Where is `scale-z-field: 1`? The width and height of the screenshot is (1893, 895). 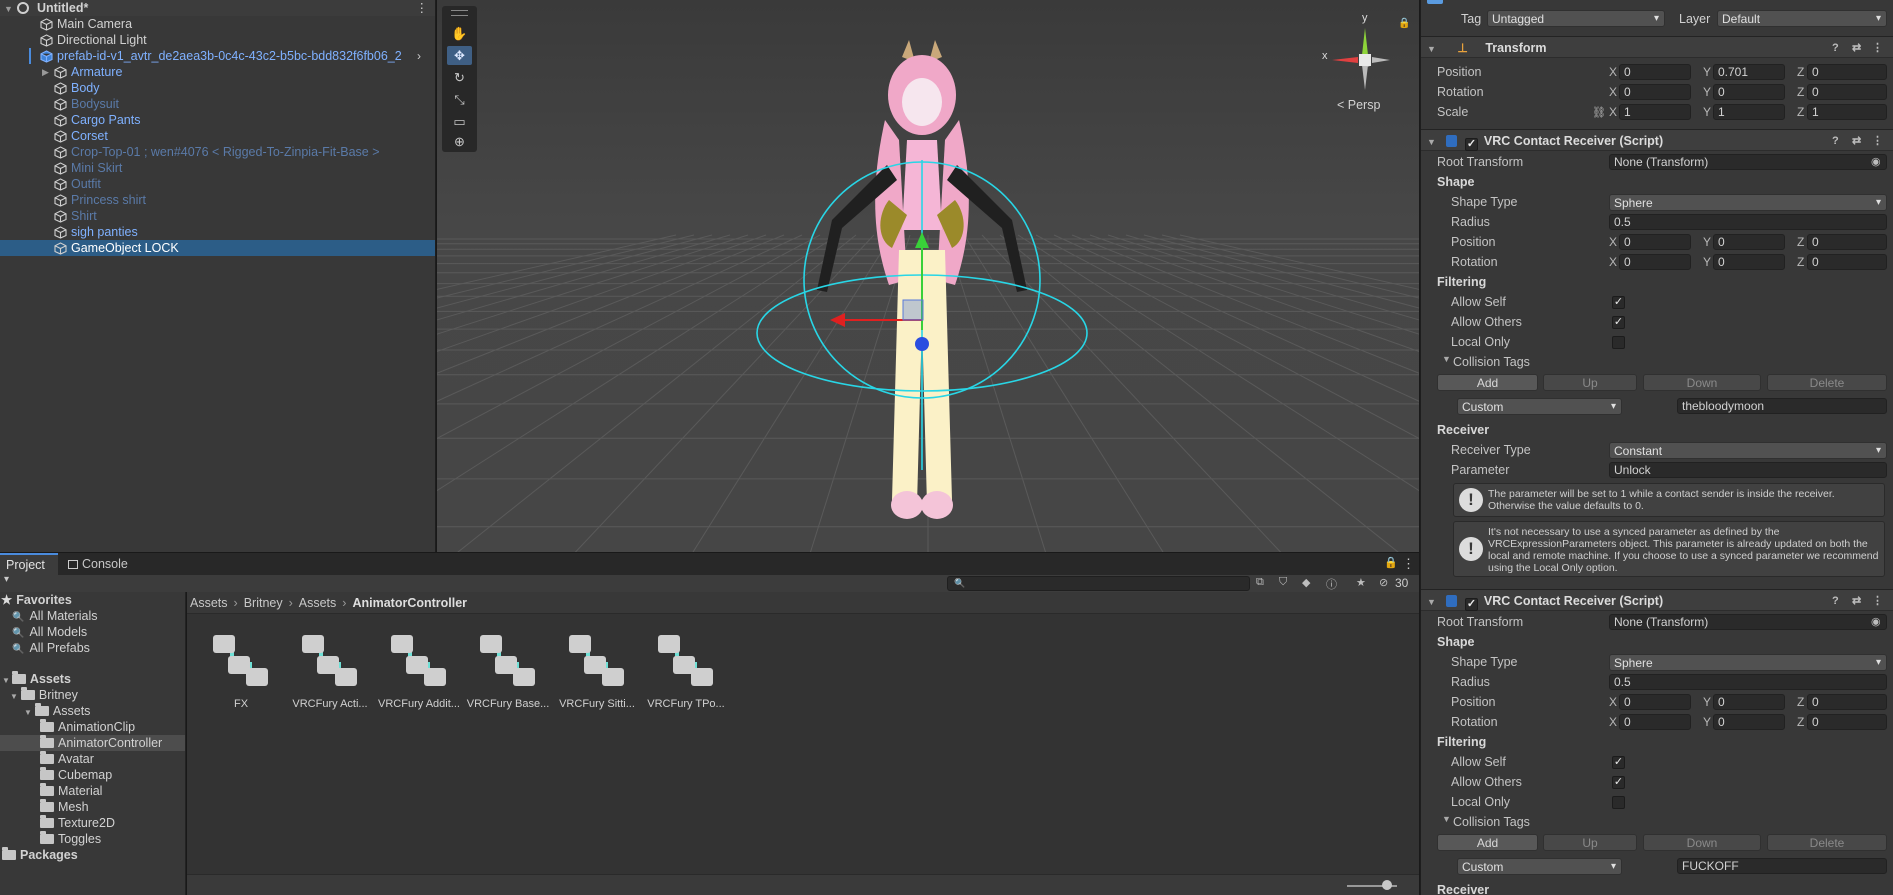 scale-z-field: 1 is located at coordinates (1847, 112).